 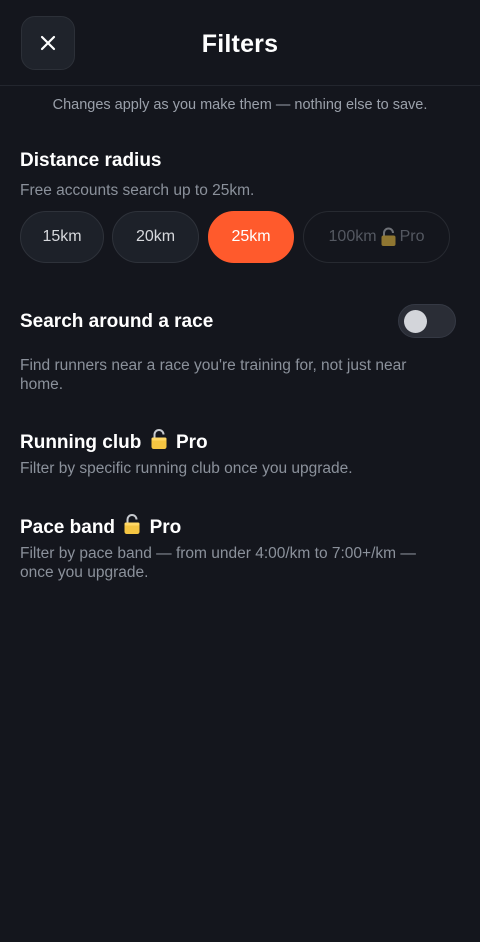 What do you see at coordinates (114, 441) in the screenshot?
I see `running-club-title: Running club Pro` at bounding box center [114, 441].